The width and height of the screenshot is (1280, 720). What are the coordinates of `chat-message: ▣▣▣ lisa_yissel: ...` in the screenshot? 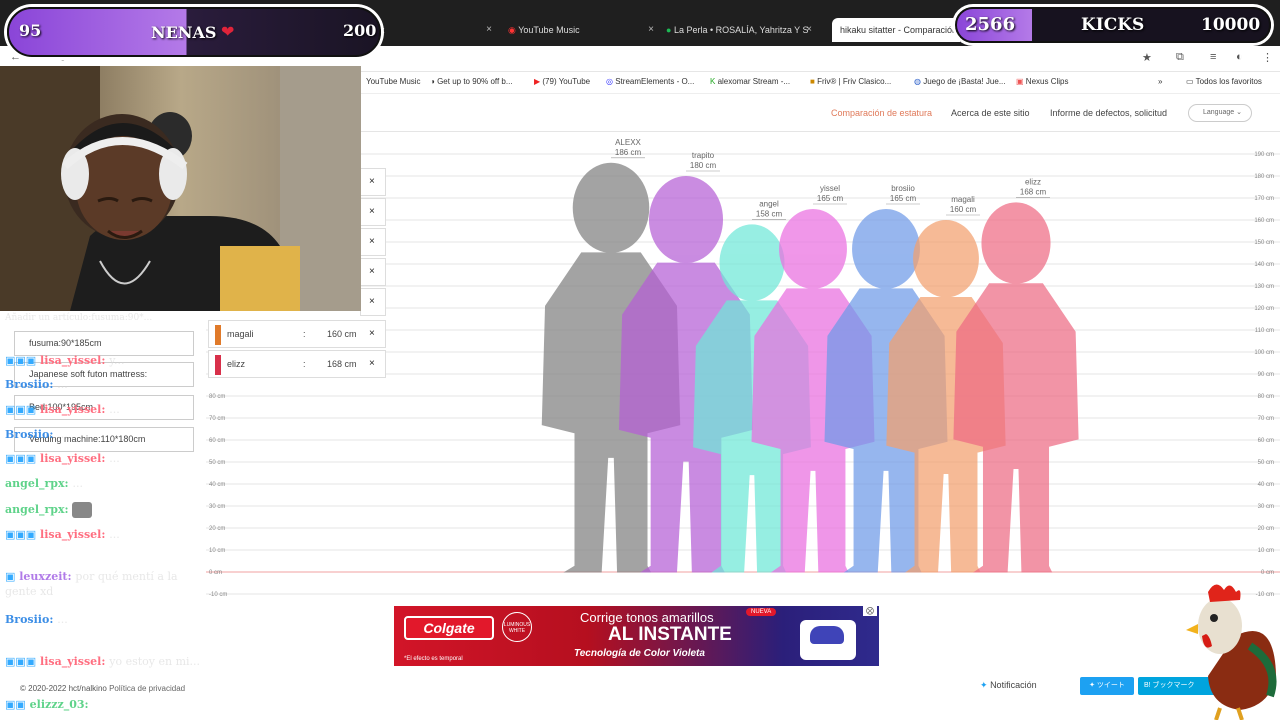 It's located at (107, 458).